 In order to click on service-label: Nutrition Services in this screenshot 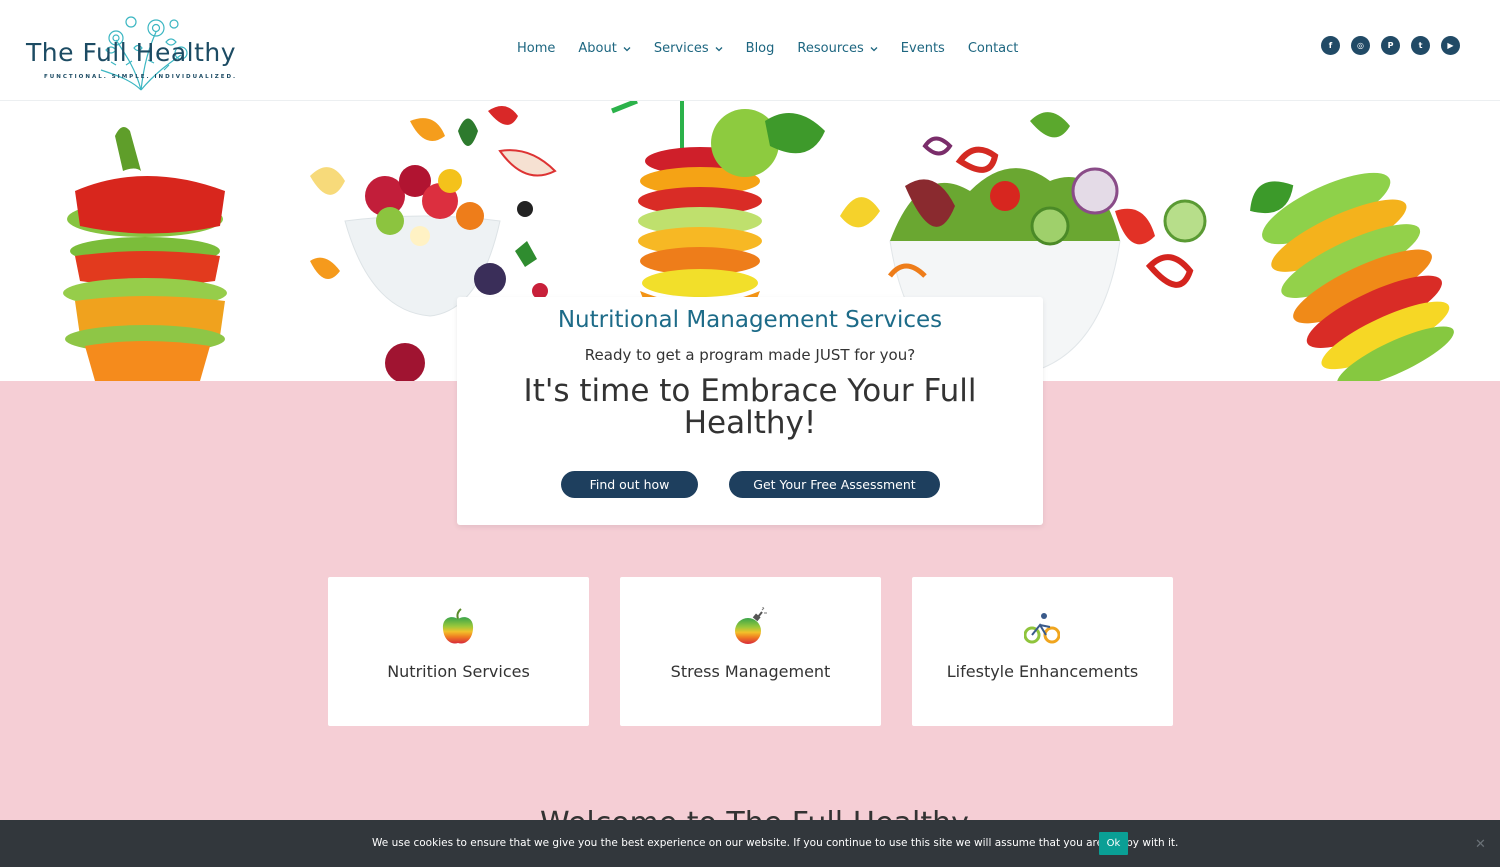, I will do `click(458, 671)`.